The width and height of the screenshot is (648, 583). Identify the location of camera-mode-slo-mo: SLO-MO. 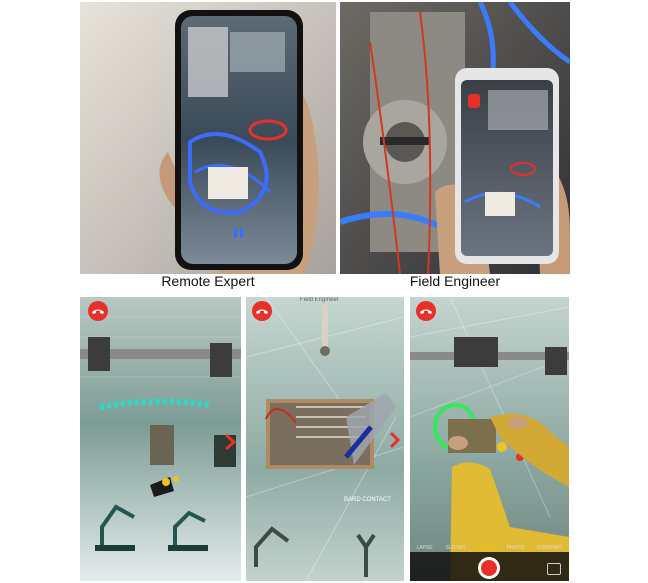
(456, 548).